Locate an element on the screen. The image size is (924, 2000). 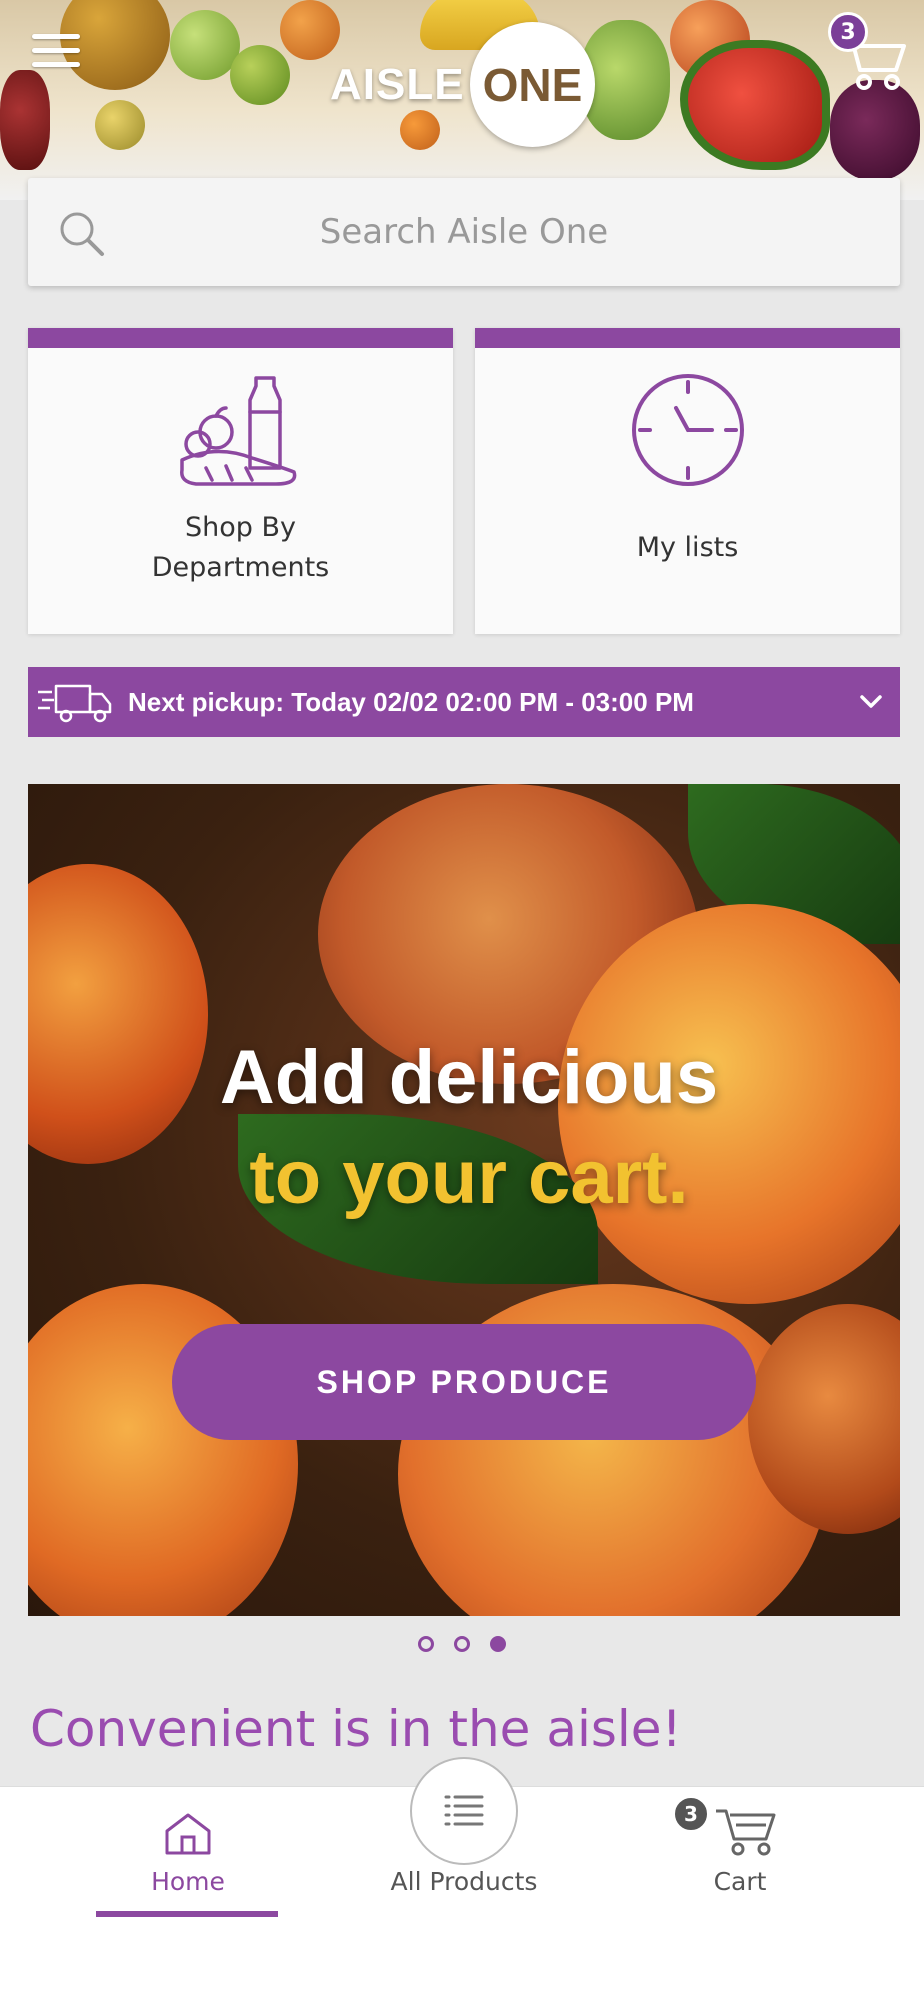
nav-all-products-label: All Products is located at coordinates (464, 1881).